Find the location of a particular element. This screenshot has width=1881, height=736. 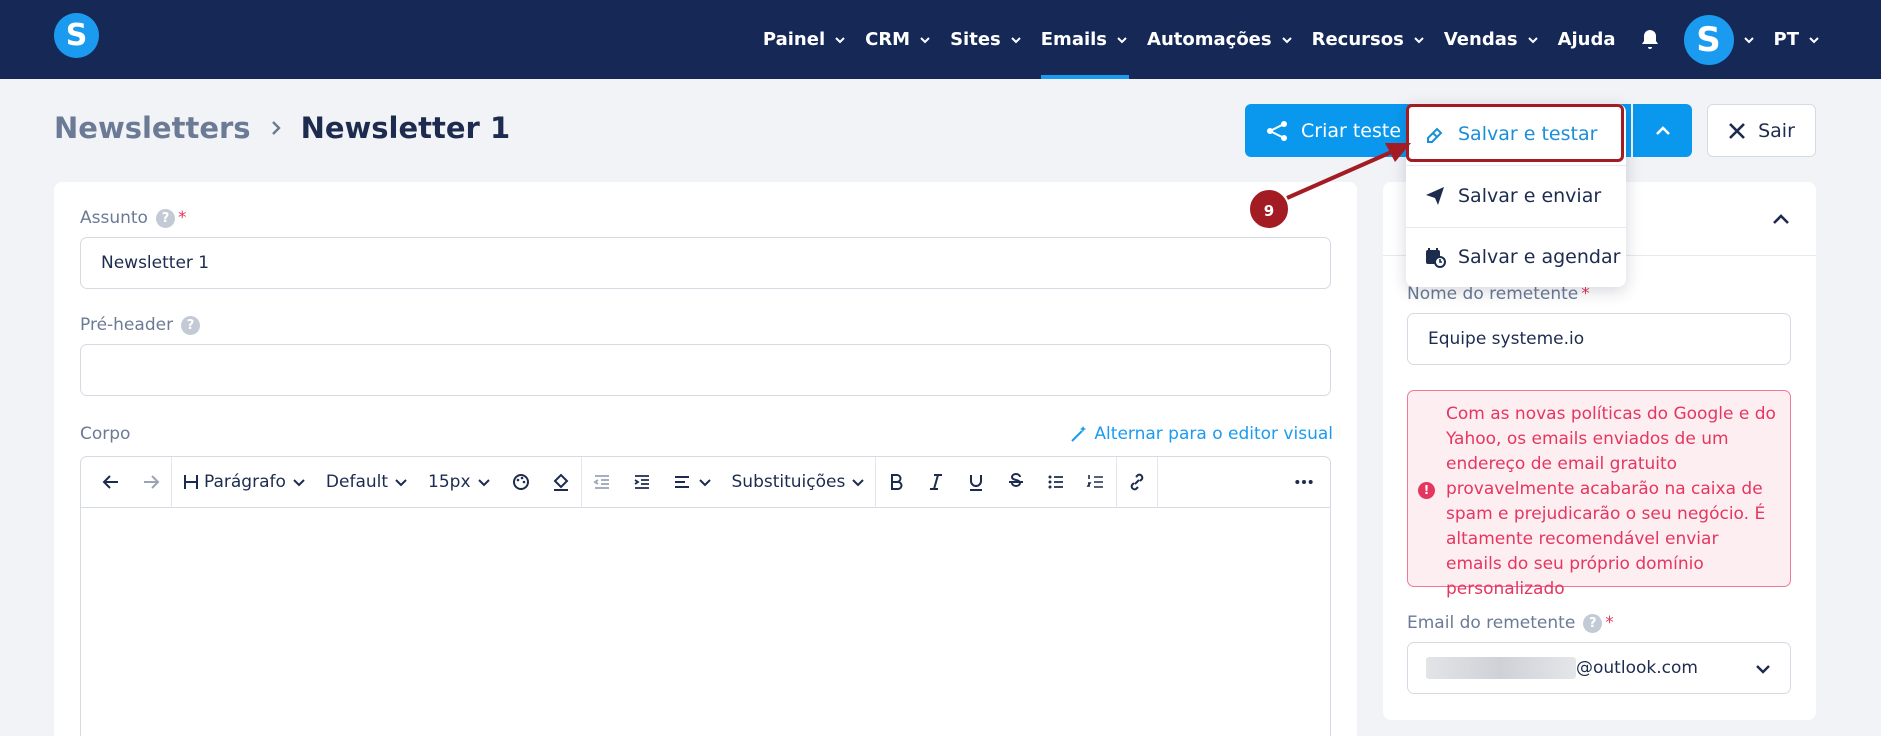

font-family-dropdown: Default is located at coordinates (367, 482).